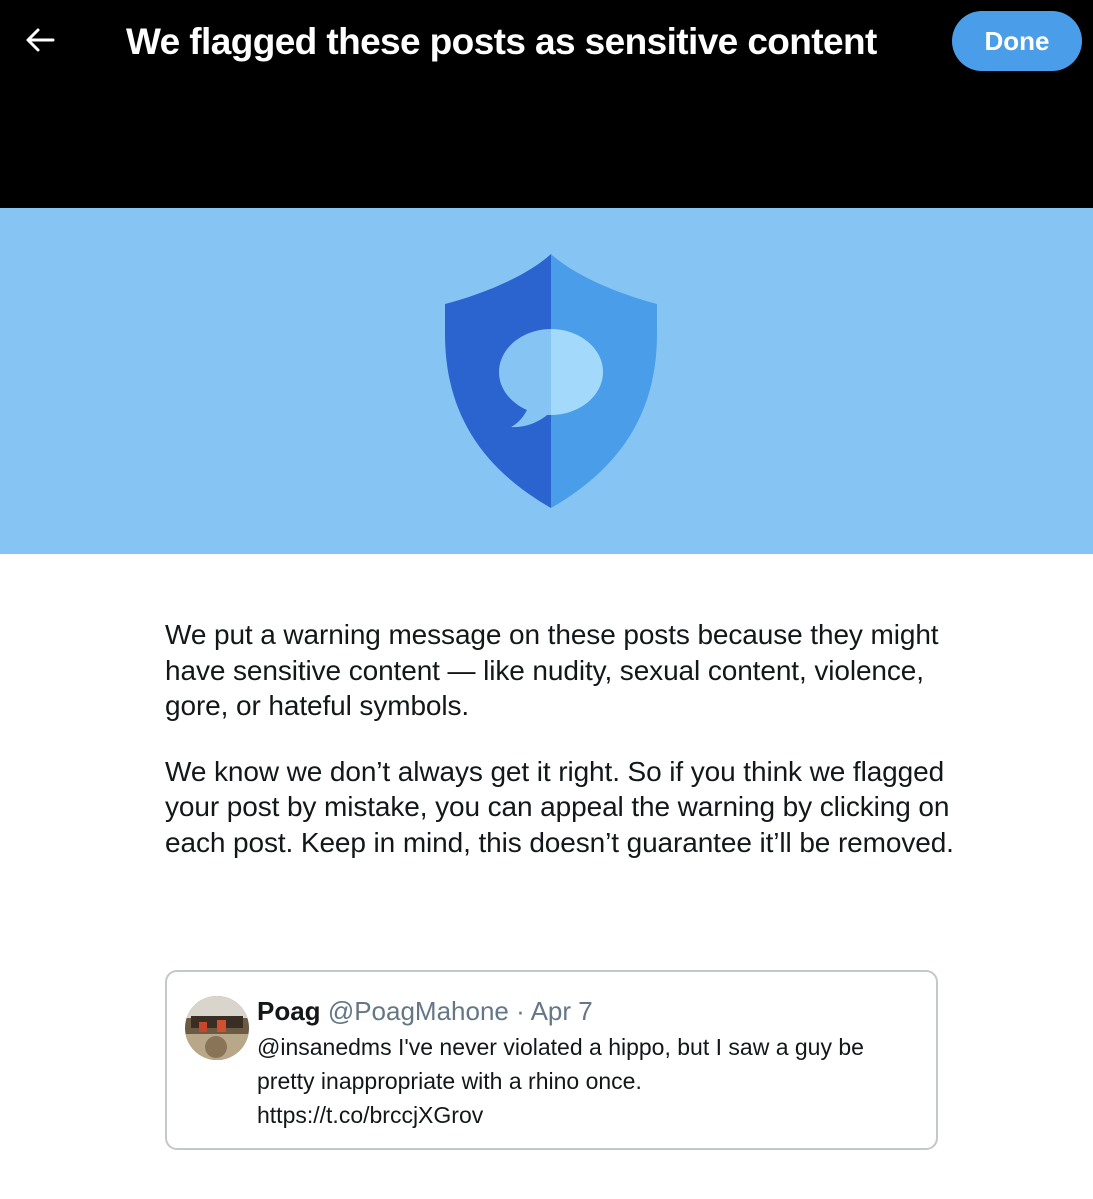  What do you see at coordinates (217, 1028) in the screenshot?
I see `avatar` at bounding box center [217, 1028].